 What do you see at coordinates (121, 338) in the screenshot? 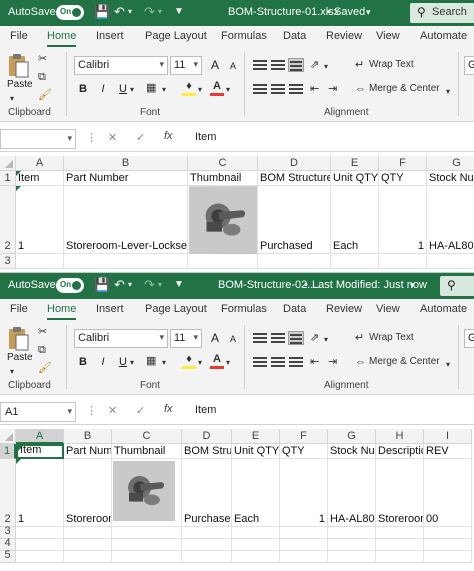
I see `font-name-select: Calibri ▾` at bounding box center [121, 338].